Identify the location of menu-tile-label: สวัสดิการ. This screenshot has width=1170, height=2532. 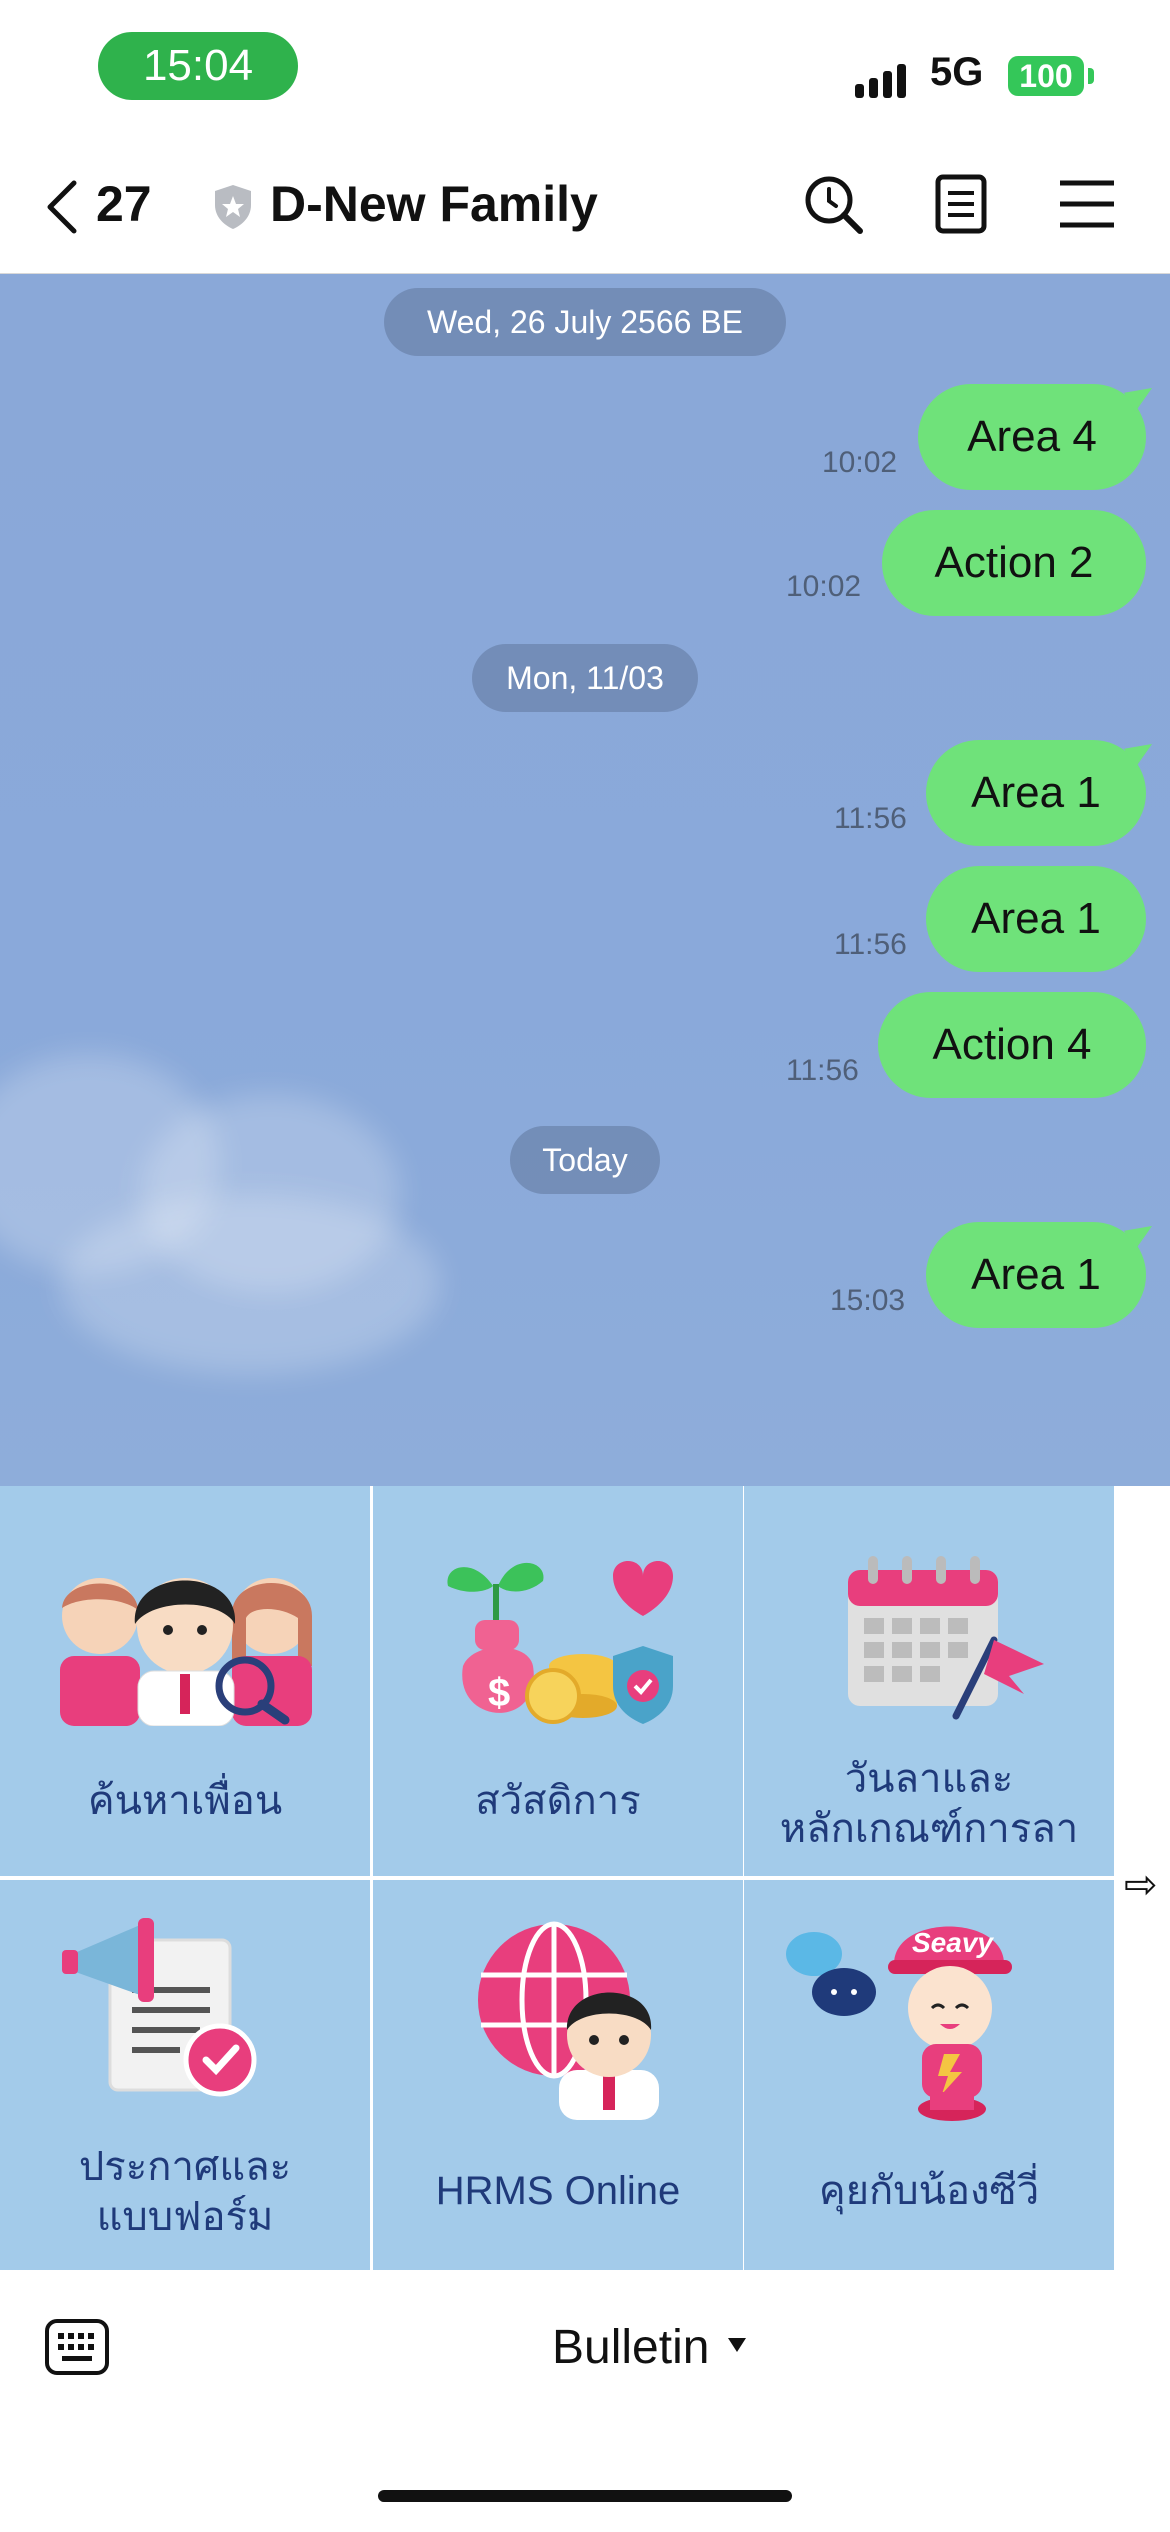
(558, 1801).